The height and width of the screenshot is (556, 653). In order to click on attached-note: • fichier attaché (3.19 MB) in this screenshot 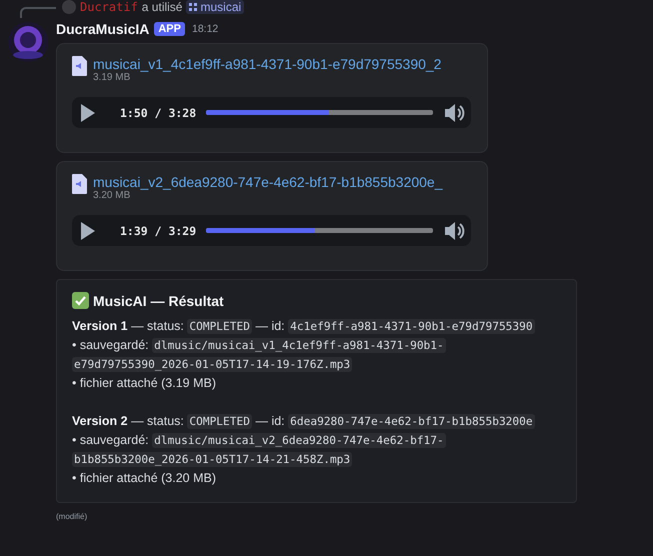, I will do `click(145, 383)`.